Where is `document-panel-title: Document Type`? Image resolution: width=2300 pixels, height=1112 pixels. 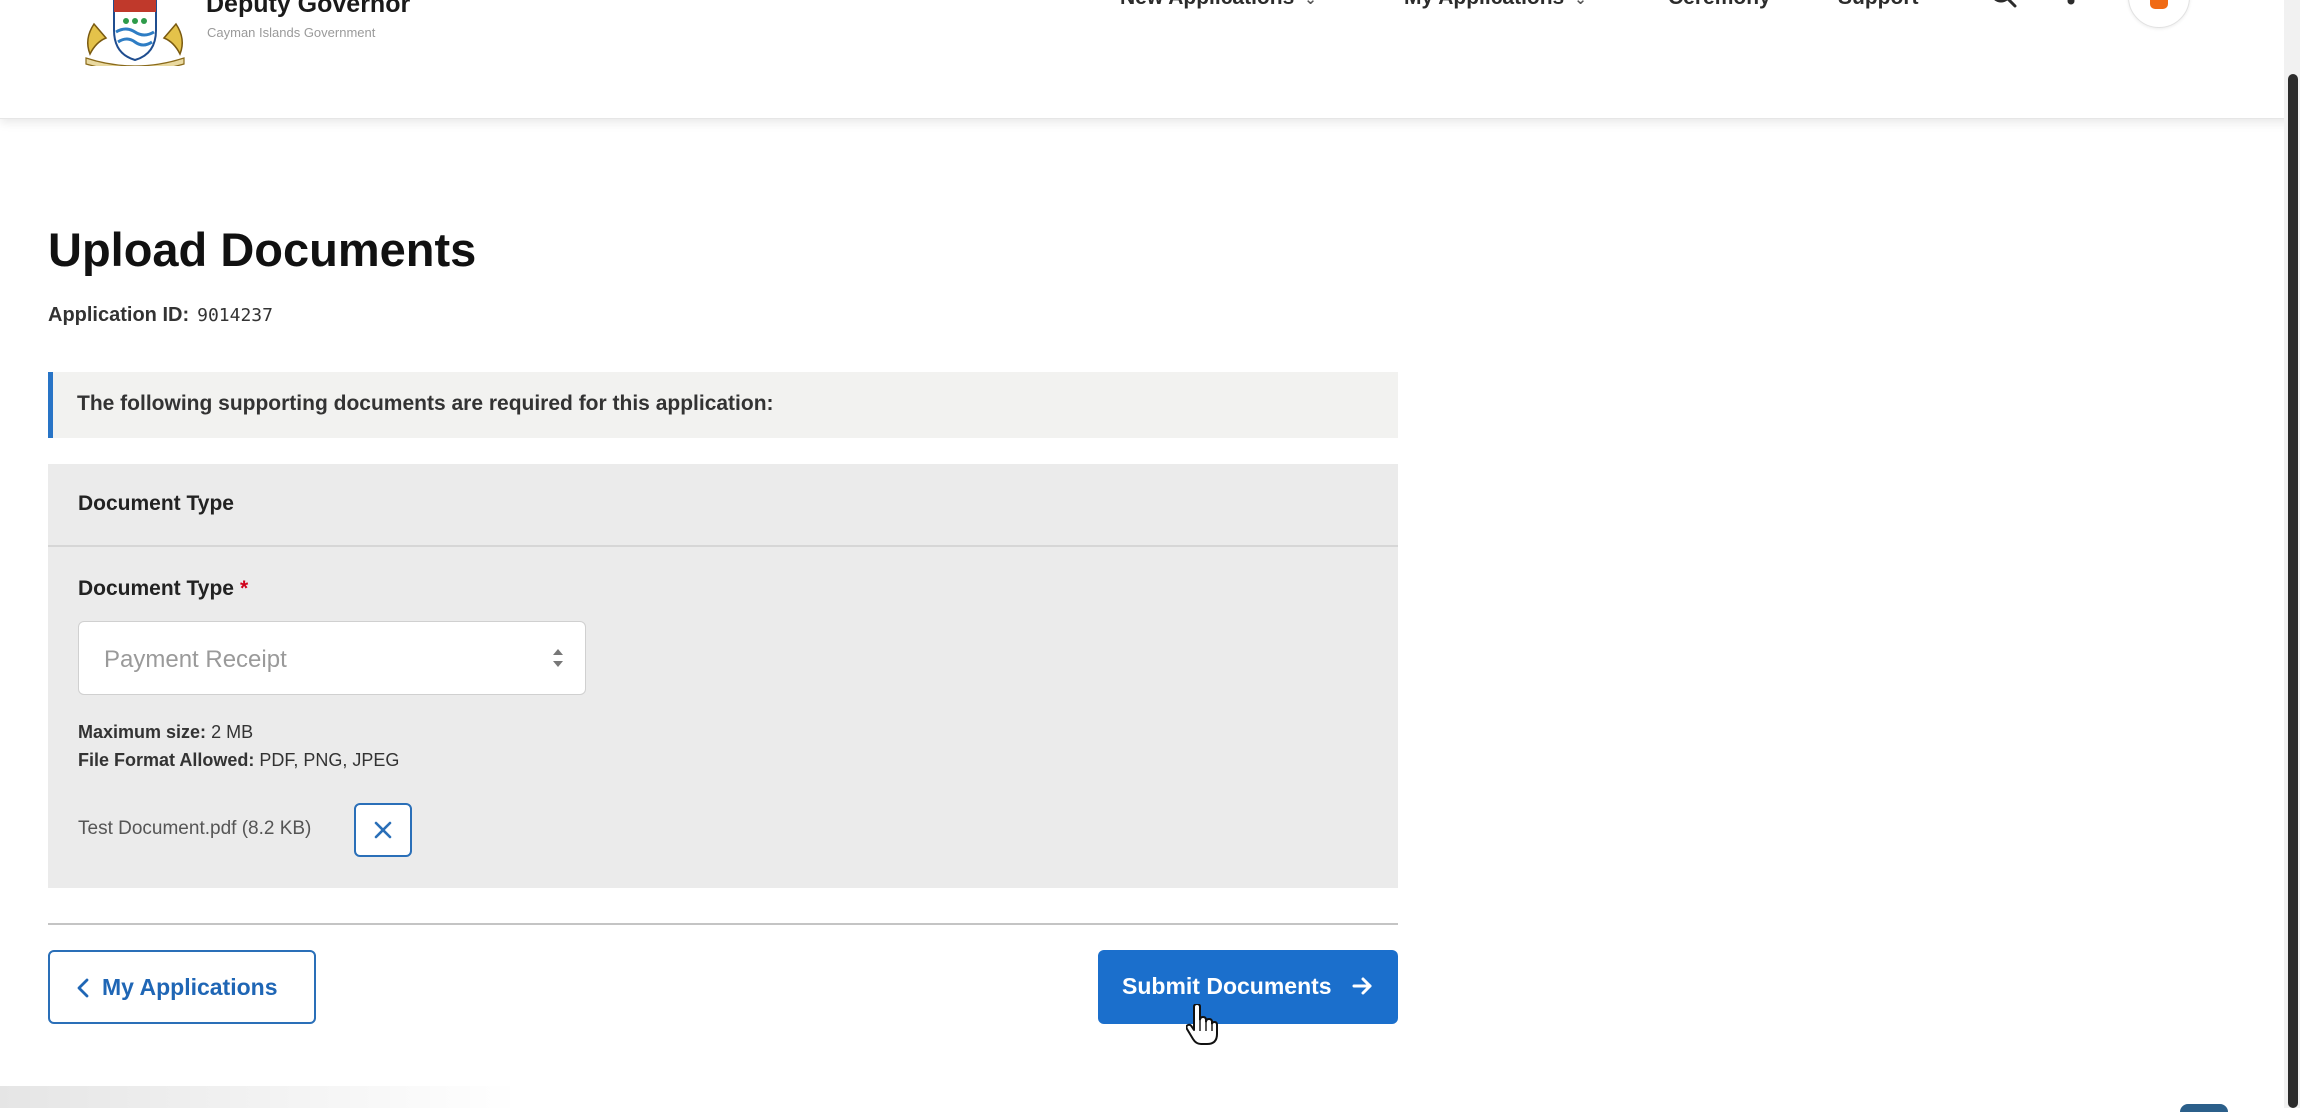 document-panel-title: Document Type is located at coordinates (156, 503).